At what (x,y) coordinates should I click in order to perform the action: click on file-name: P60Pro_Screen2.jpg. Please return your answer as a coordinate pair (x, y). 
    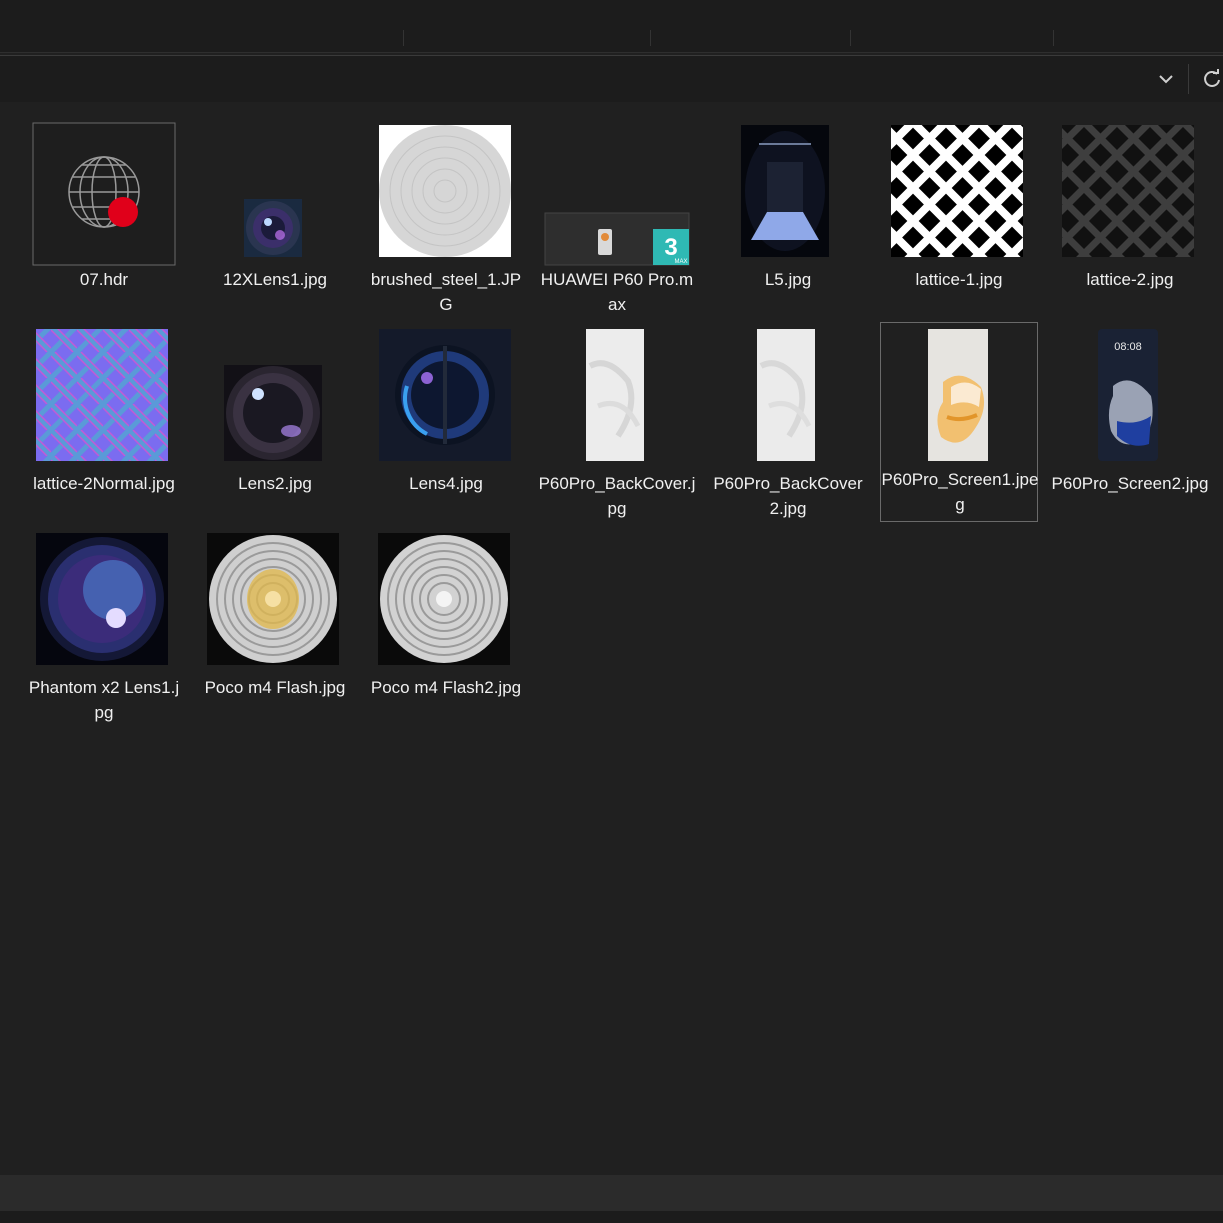
    Looking at the image, I should click on (1130, 483).